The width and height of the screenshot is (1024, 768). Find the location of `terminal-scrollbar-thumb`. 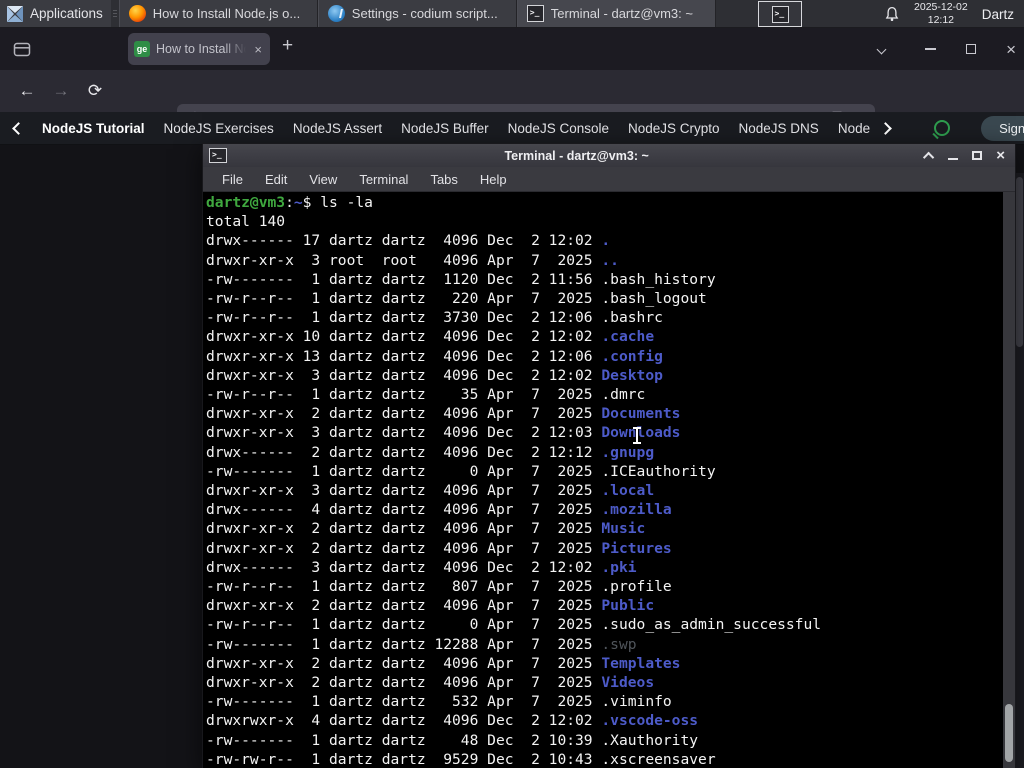

terminal-scrollbar-thumb is located at coordinates (1009, 733).